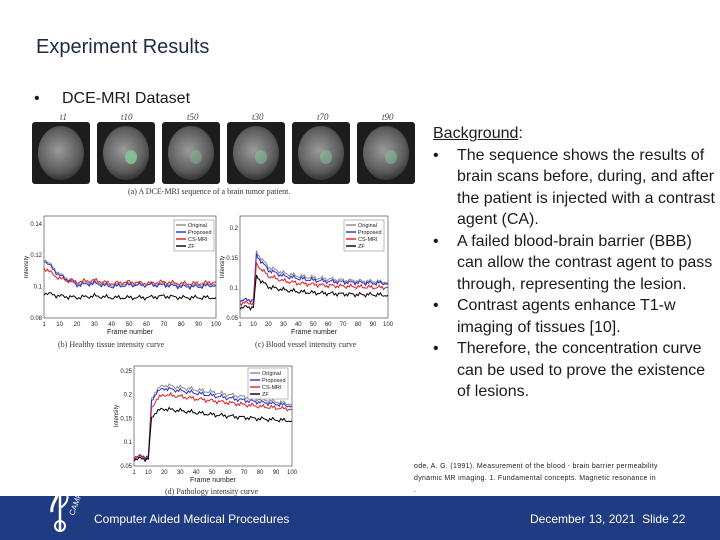 This screenshot has height=540, width=720. Describe the element at coordinates (476, 133) in the screenshot. I see `background-heading: Background` at that location.